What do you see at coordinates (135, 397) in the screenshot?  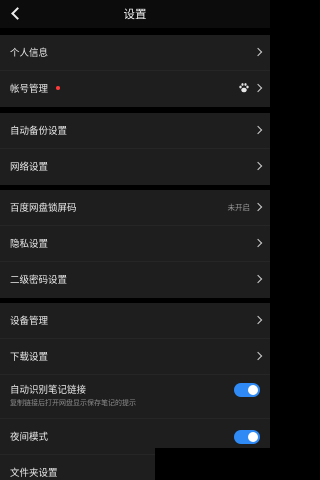 I see `row-auto-detect-note-links: 自动识别笔记链接 复制链接后打开网盘显示保存笔记的提示` at bounding box center [135, 397].